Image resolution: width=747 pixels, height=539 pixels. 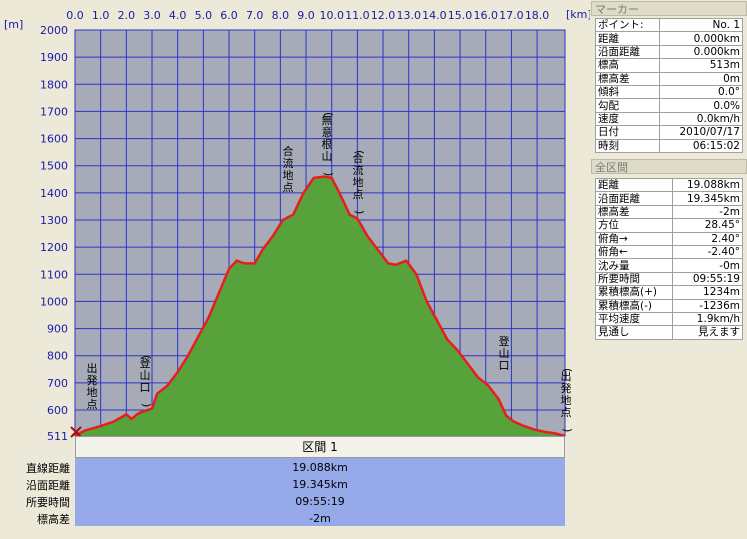 I want to click on panel-row: 速度 0.0km/h, so click(x=669, y=119).